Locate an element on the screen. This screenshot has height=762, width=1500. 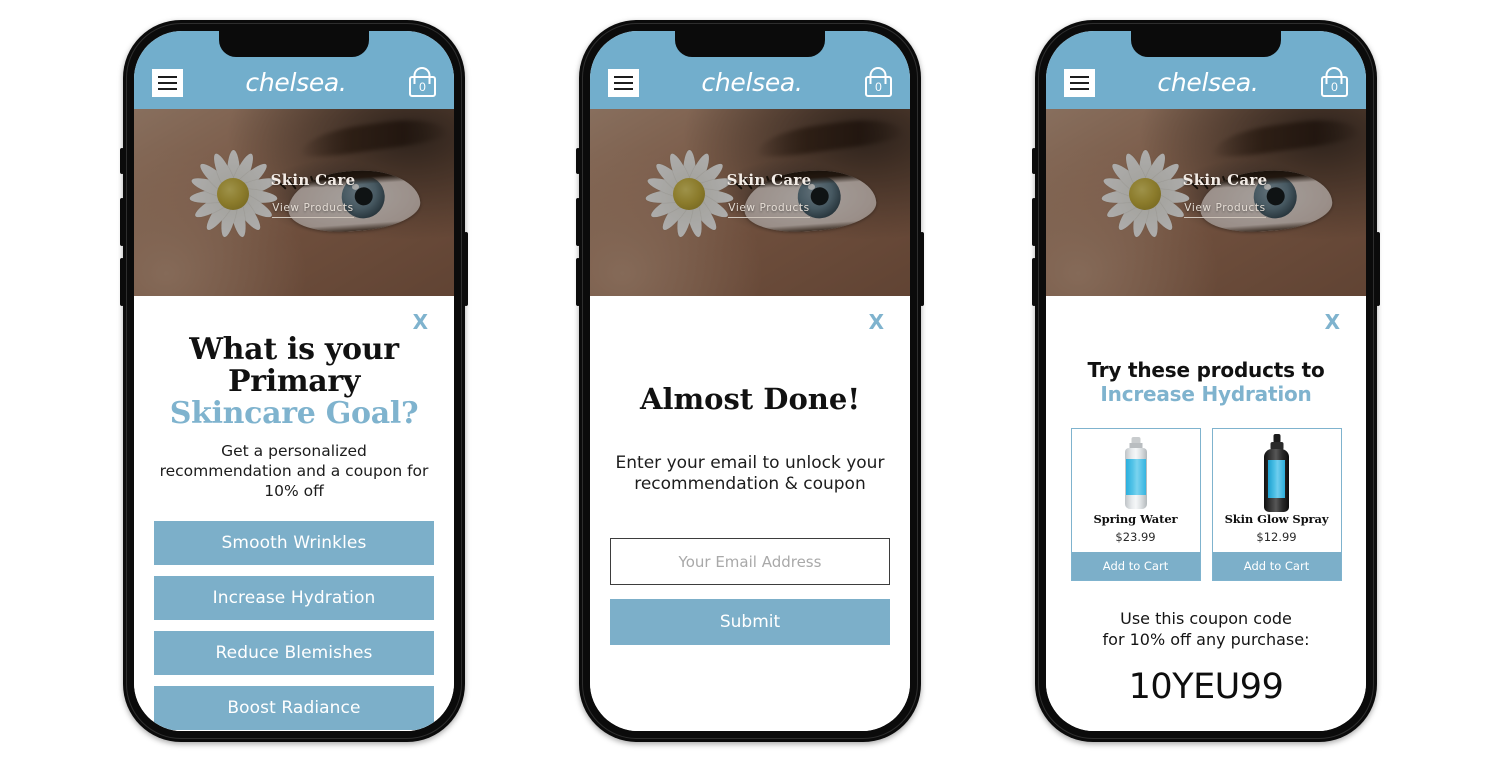
product-image-spring-water is located at coordinates (1136, 470).